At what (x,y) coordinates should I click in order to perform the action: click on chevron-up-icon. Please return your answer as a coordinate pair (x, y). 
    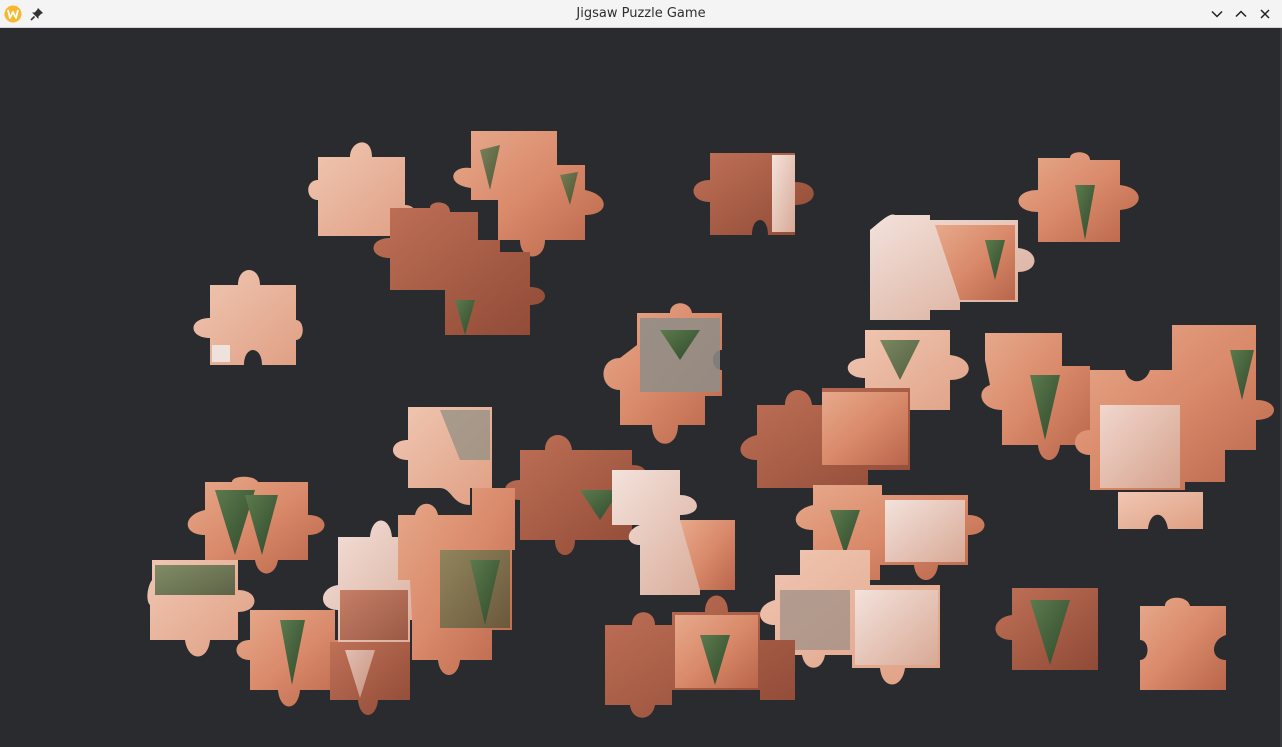
    Looking at the image, I should click on (1241, 14).